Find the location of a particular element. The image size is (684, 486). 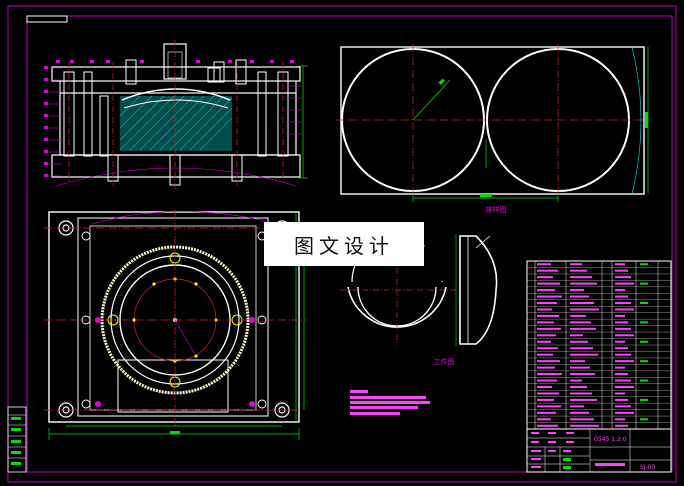

drawing-scale: 0545 1:2.0 is located at coordinates (610, 439).